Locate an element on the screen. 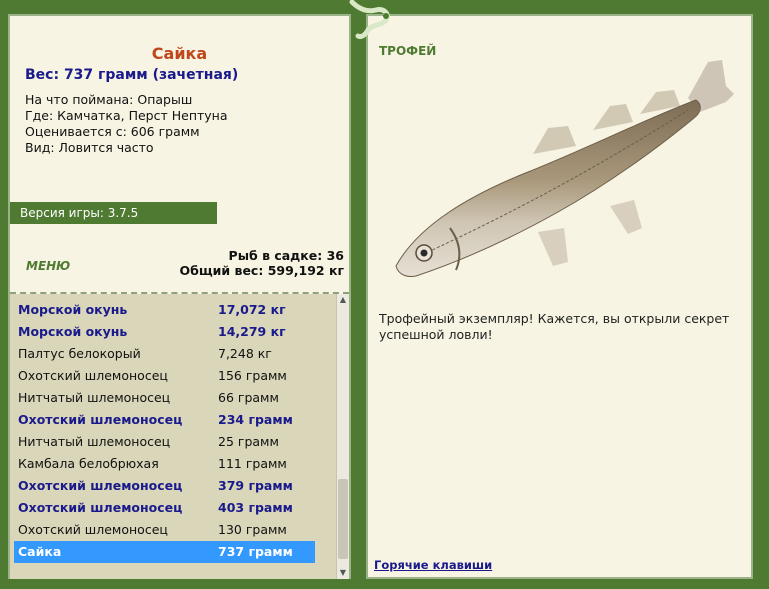 This screenshot has width=769, height=589. list-item: Охотский шлемоносец 403 грамм is located at coordinates (164, 508).